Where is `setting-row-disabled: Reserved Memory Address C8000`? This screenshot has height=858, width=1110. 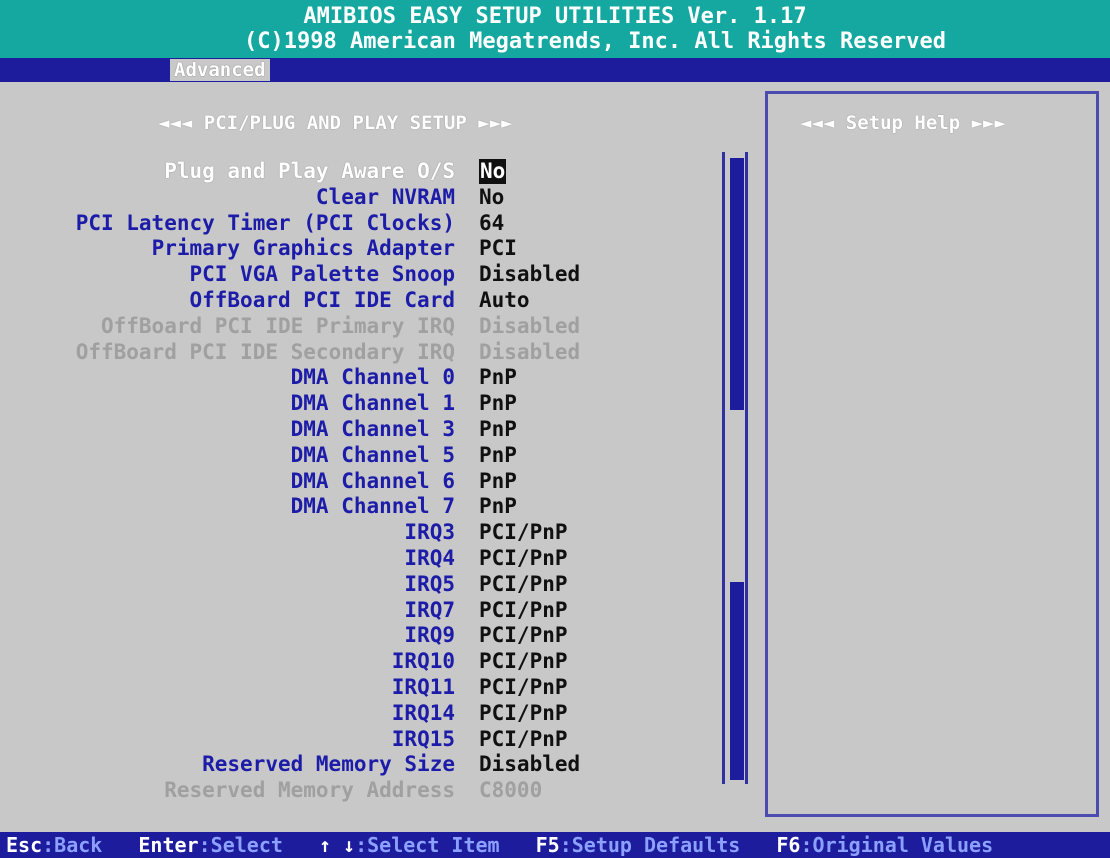 setting-row-disabled: Reserved Memory Address C8000 is located at coordinates (350, 791).